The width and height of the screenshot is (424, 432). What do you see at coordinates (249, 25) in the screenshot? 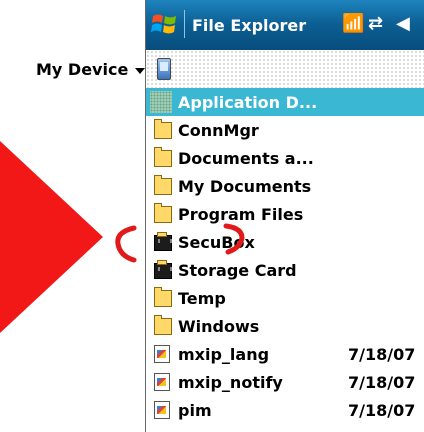
I see `app-title: File Explorer` at bounding box center [249, 25].